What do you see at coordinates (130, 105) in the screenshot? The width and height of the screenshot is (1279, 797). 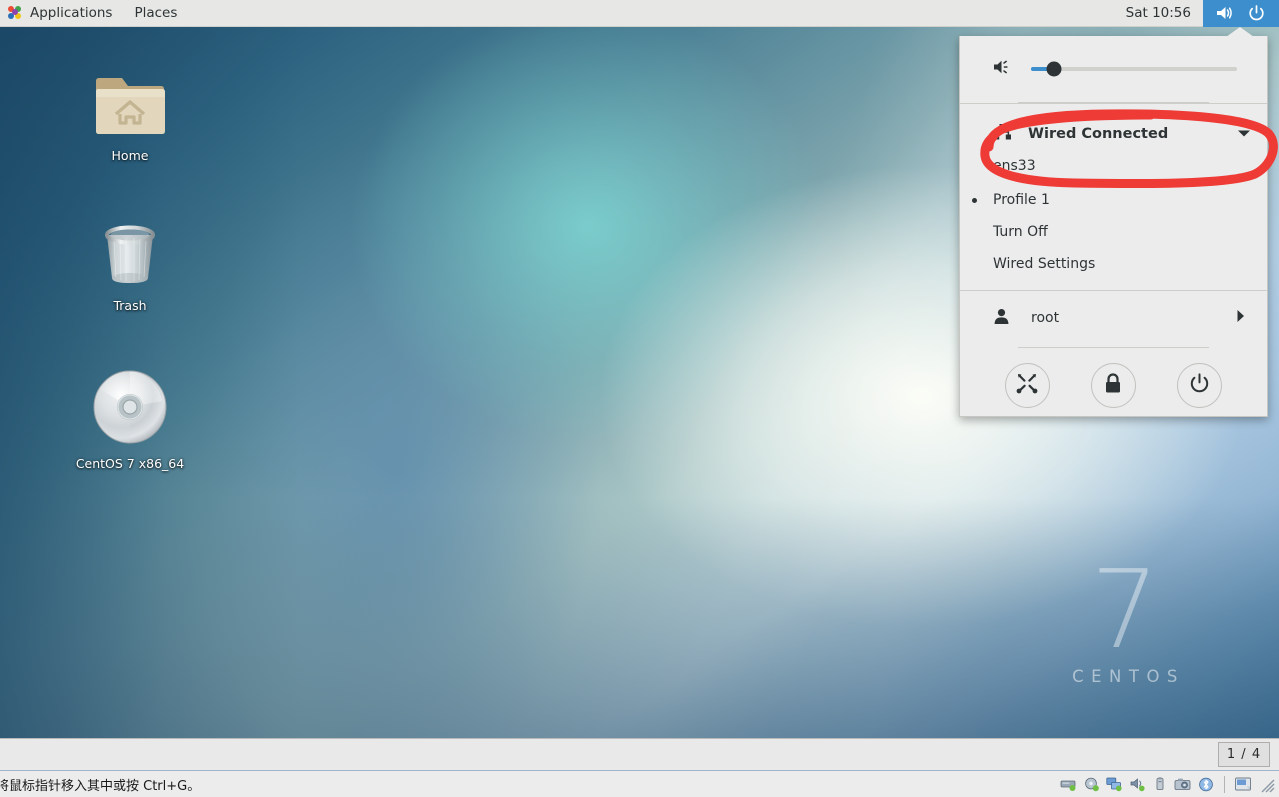 I see `folder-home-icon` at bounding box center [130, 105].